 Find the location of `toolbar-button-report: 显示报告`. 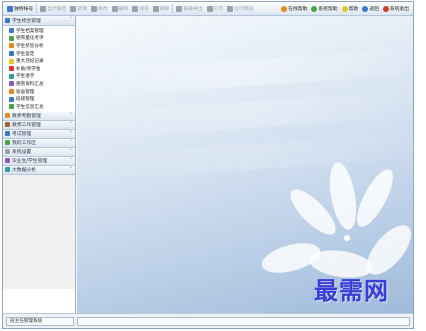

toolbar-button-report: 显示报告 is located at coordinates (53, 9).